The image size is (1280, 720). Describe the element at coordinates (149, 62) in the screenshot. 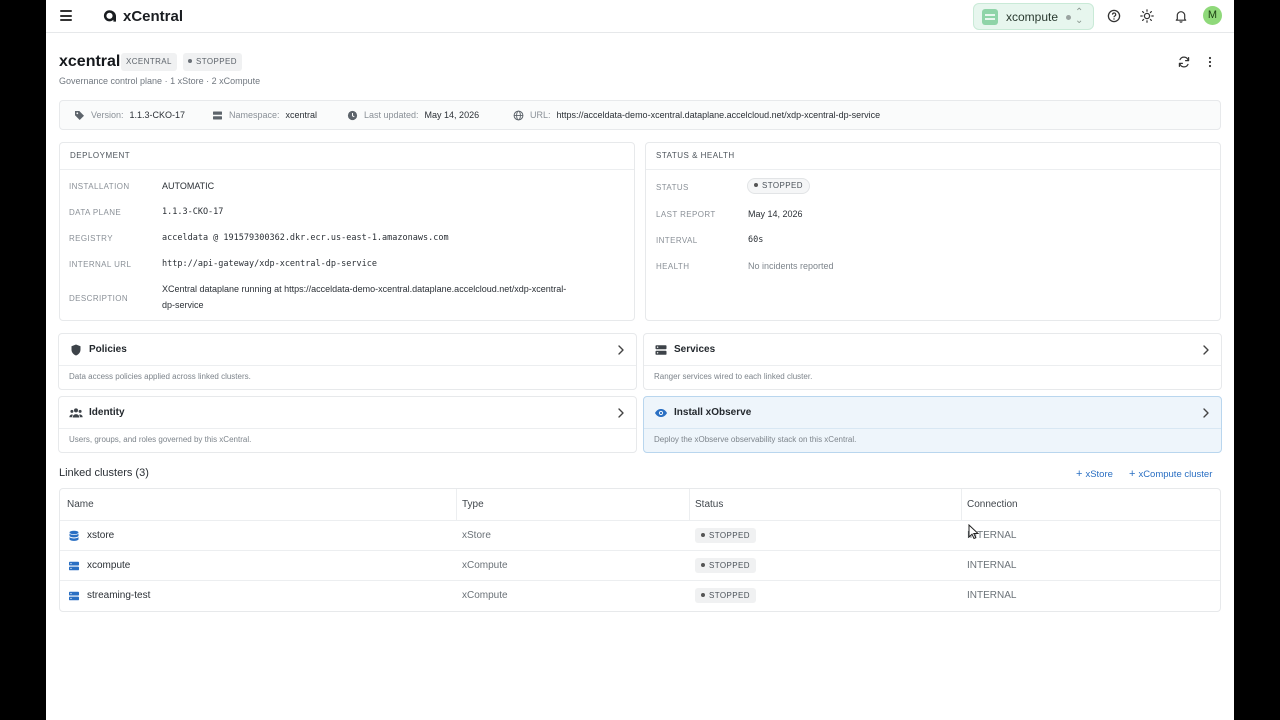

I see `type-tag: XCENTRAL` at that location.